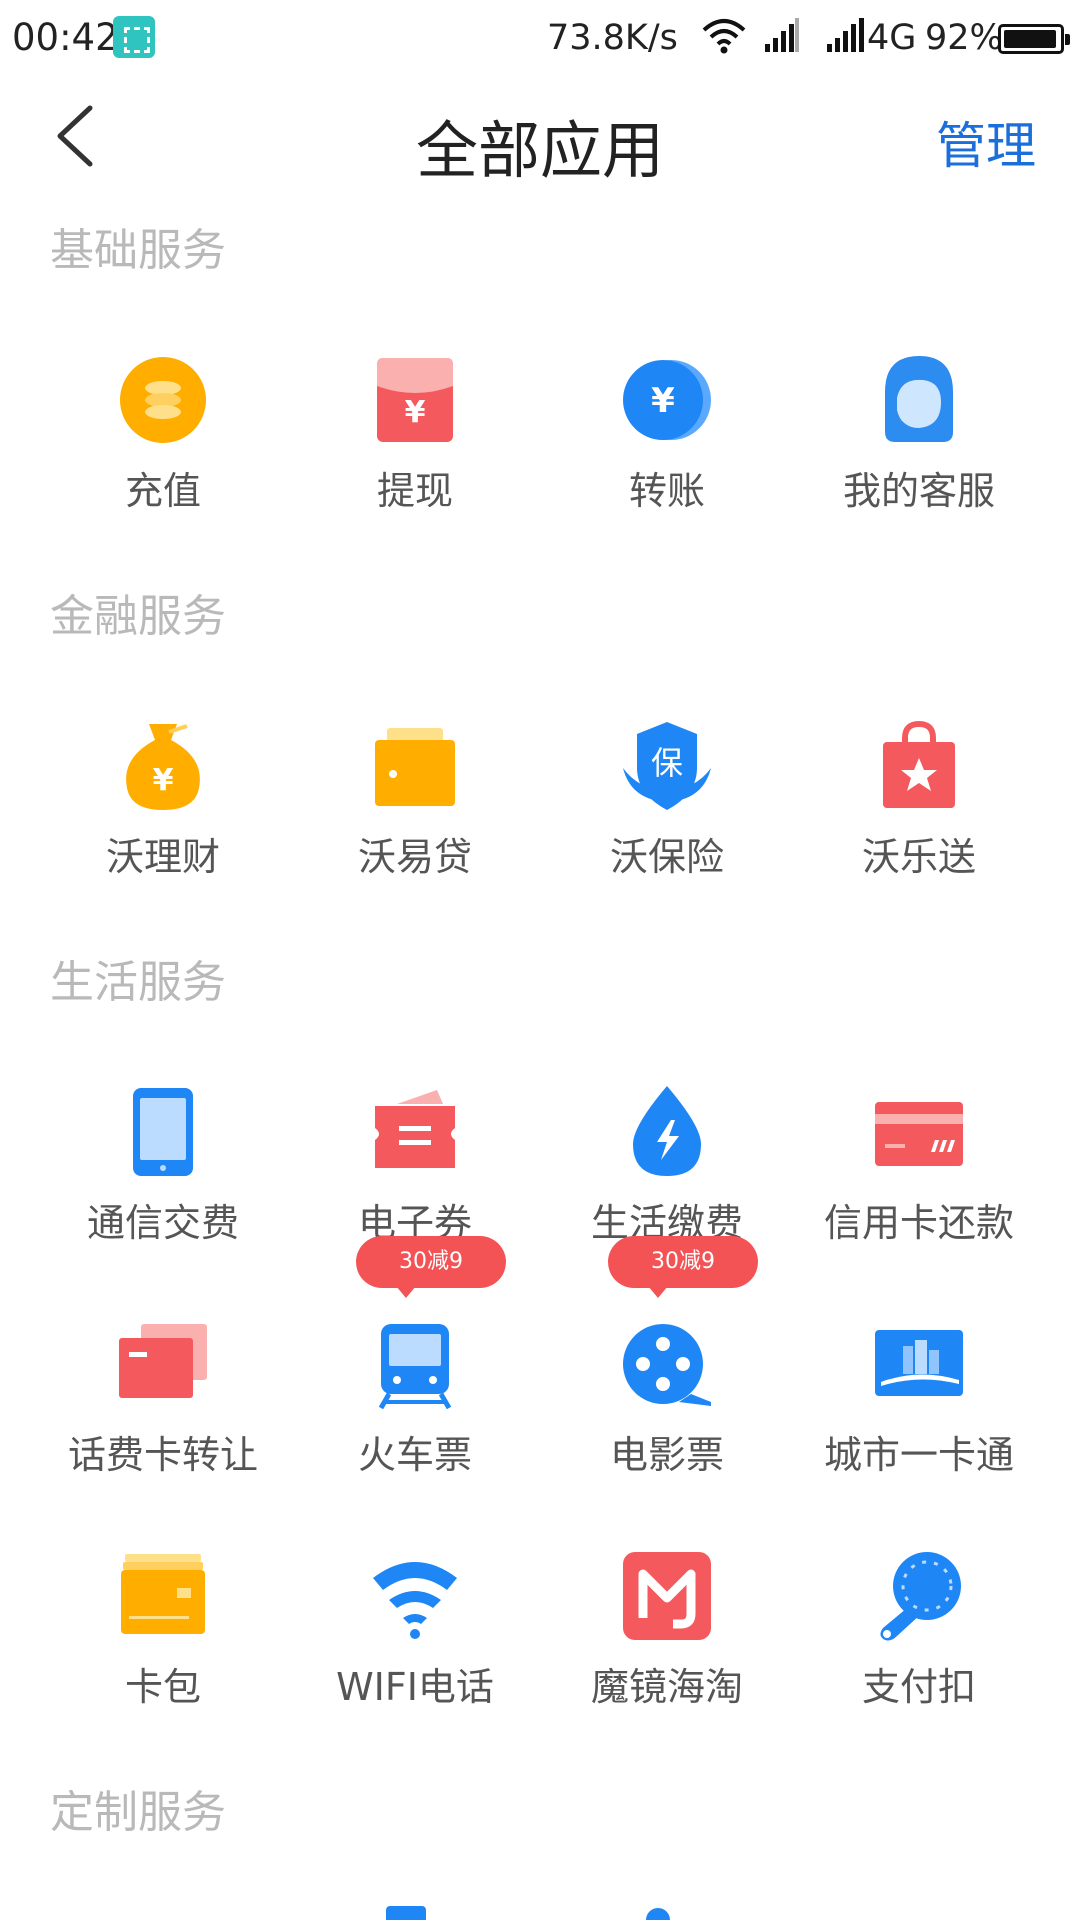  I want to click on money-bag-icon: ¥, so click(163, 767).